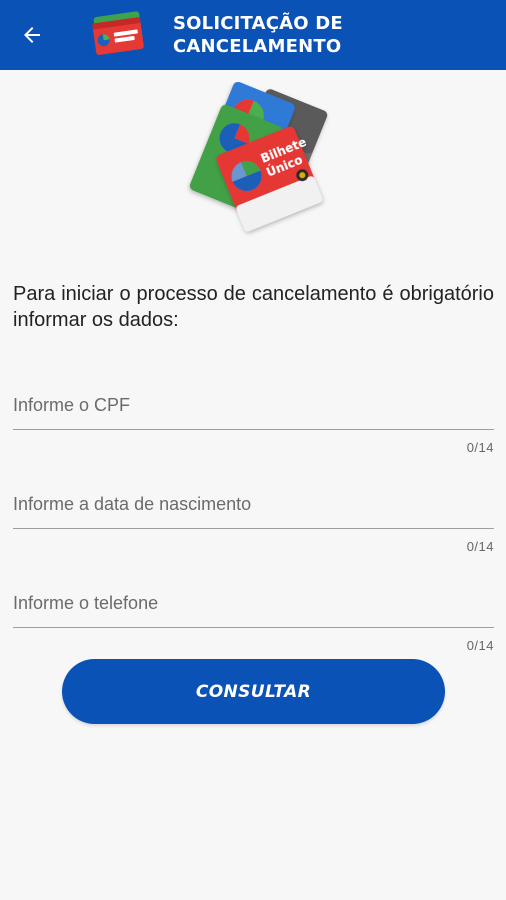 Image resolution: width=506 pixels, height=900 pixels. I want to click on cpf-input, so click(253, 404).